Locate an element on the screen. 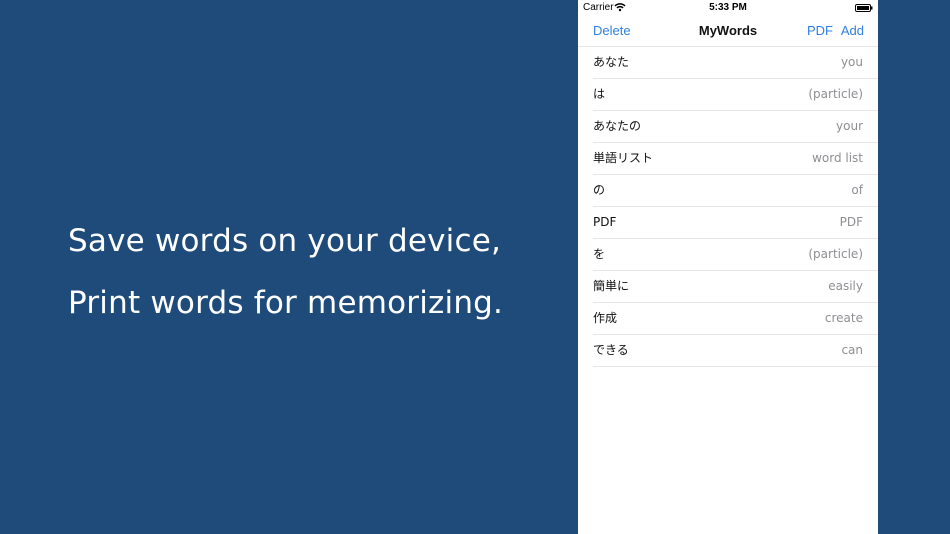 The image size is (950, 534). word-meaning: your is located at coordinates (849, 126).